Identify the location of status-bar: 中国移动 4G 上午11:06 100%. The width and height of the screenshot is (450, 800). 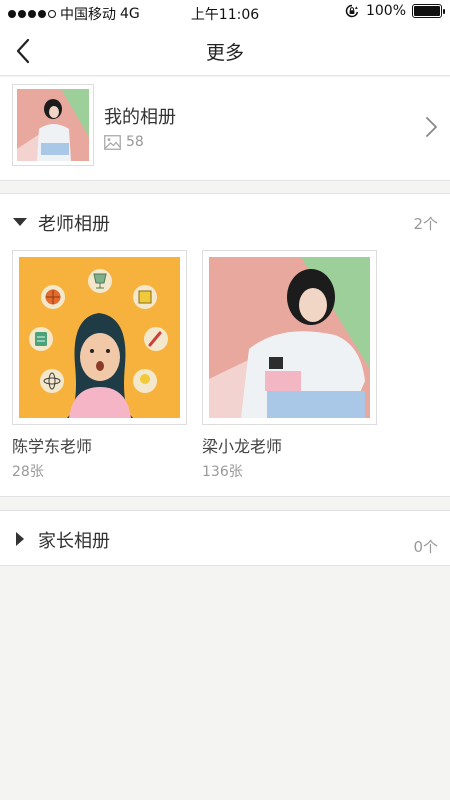
(225, 13).